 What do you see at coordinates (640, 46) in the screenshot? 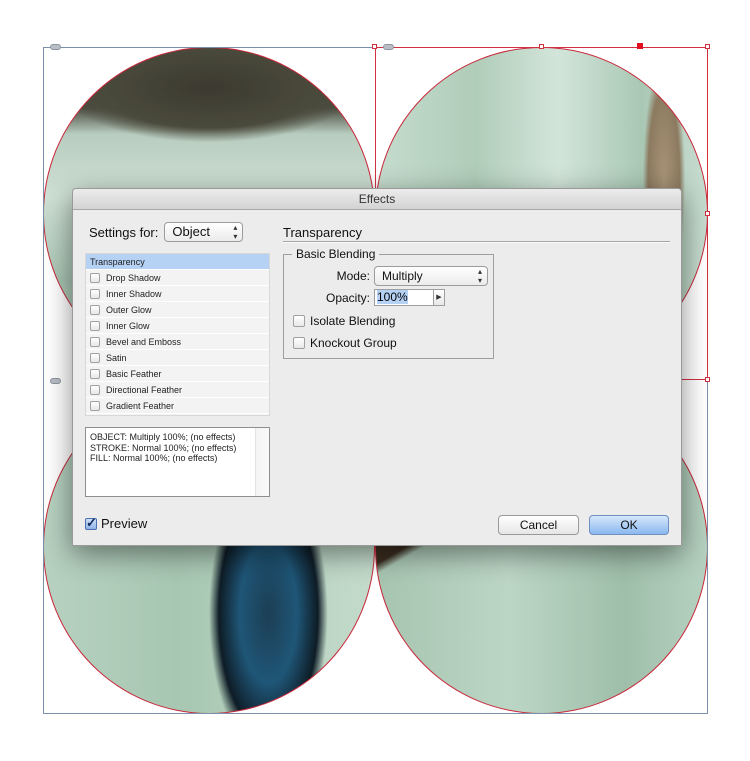
I see `reference-point-handle` at bounding box center [640, 46].